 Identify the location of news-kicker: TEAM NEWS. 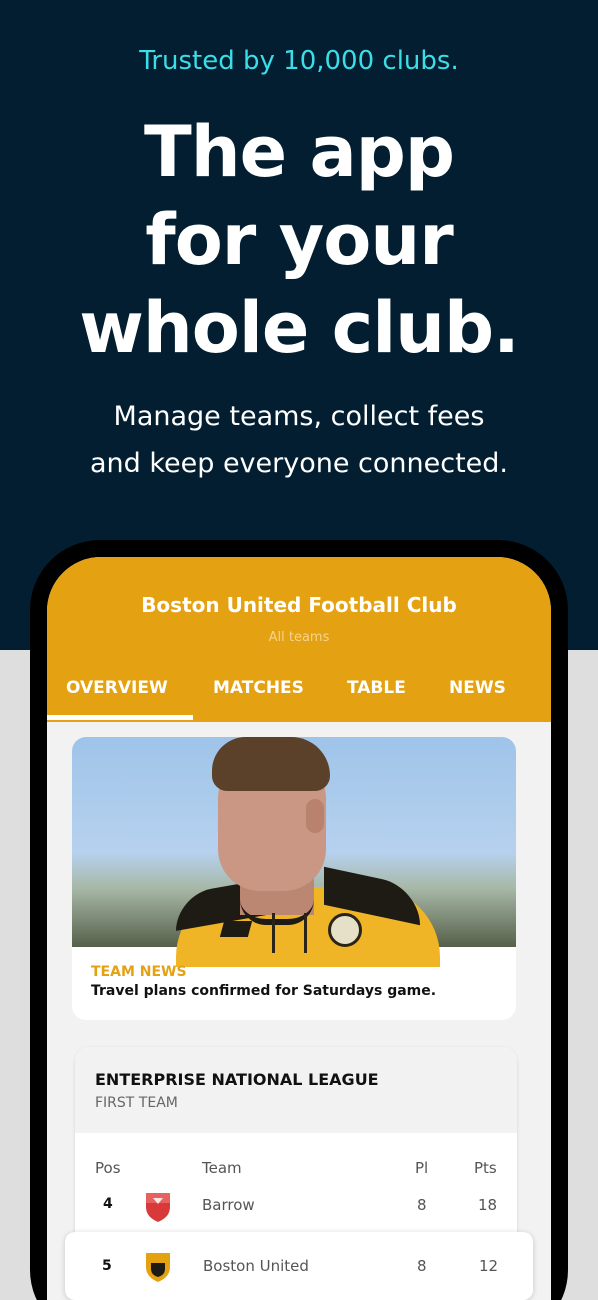
(139, 972).